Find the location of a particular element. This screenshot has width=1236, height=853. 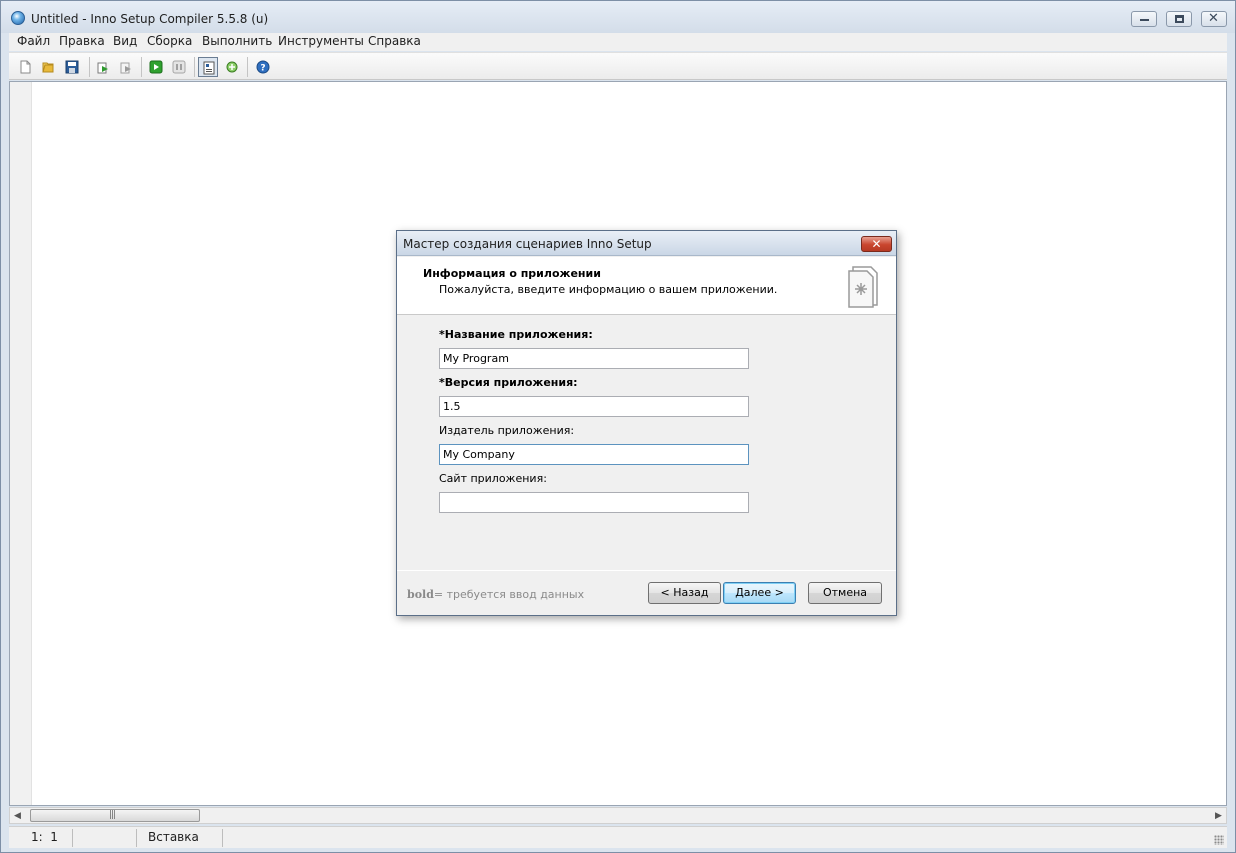

menu-edit: Правка is located at coordinates (82, 41).